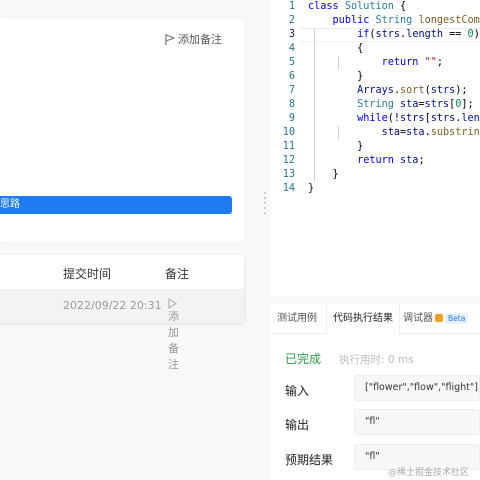  I want to click on submit-time-cell: 2022/09/22 20:31, so click(112, 305).